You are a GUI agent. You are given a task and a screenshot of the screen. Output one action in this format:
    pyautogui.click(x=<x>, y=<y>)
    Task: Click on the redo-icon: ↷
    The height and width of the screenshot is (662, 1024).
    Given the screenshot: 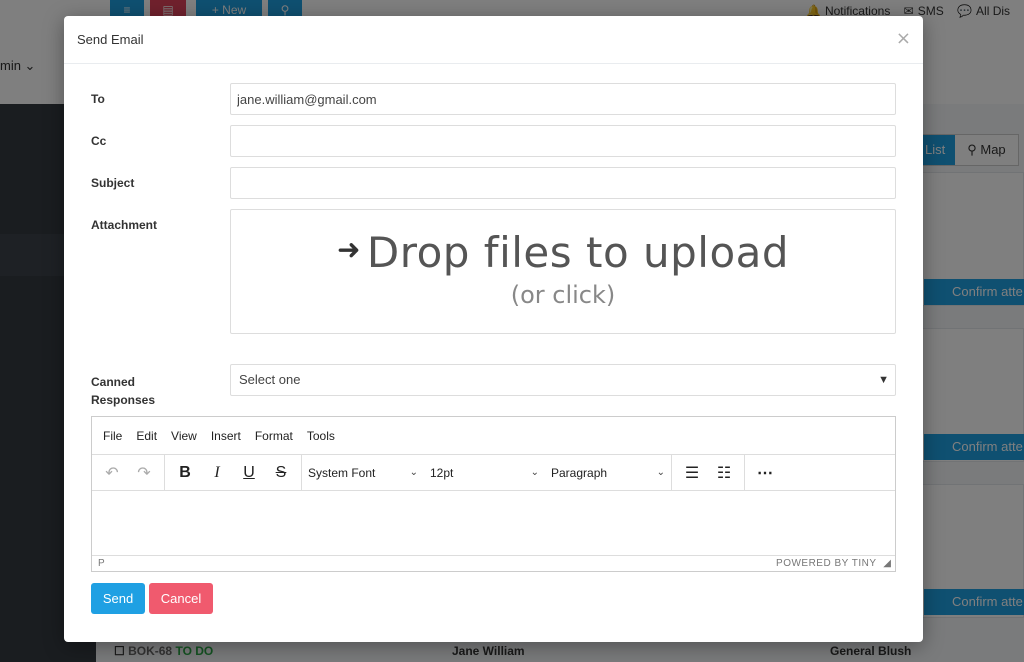 What is the action you would take?
    pyautogui.click(x=144, y=473)
    